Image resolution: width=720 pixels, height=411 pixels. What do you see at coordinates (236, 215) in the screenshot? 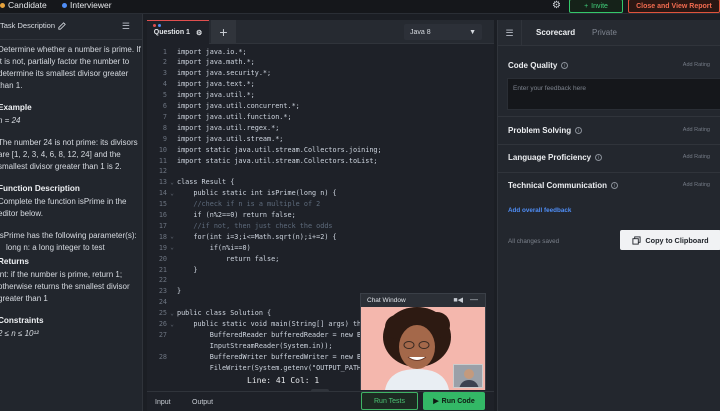
I see `code-line-text: if (n%2==0) return false;` at bounding box center [236, 215].